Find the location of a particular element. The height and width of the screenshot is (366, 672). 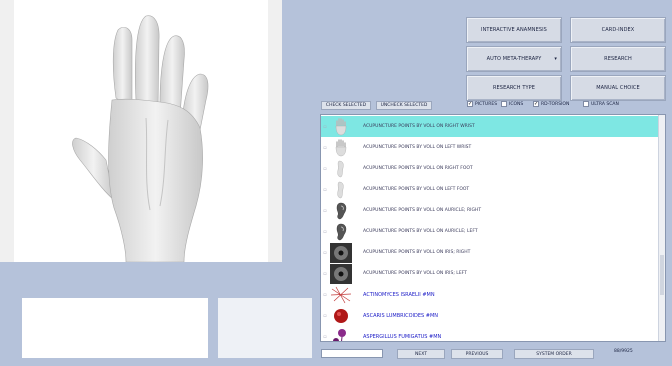

hand-image is located at coordinates (140, 139).